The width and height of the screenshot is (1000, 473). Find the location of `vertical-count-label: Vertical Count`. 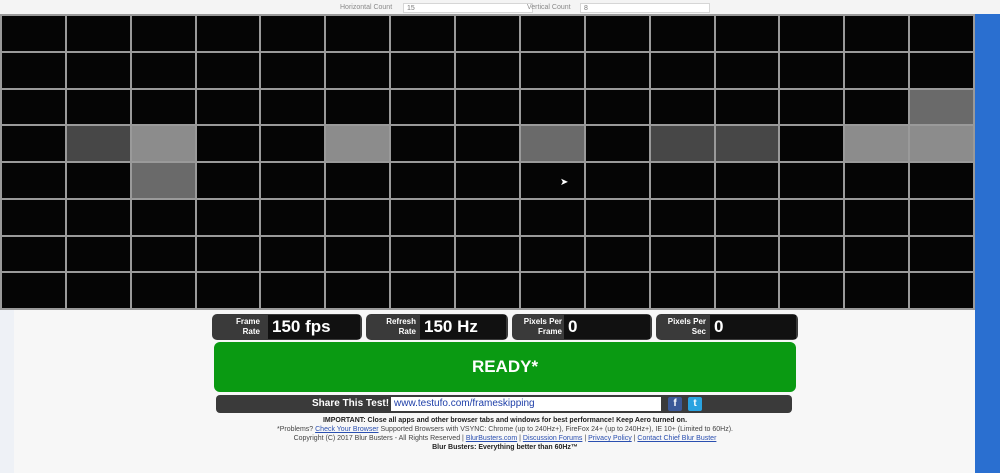

vertical-count-label: Vertical Count is located at coordinates (549, 7).